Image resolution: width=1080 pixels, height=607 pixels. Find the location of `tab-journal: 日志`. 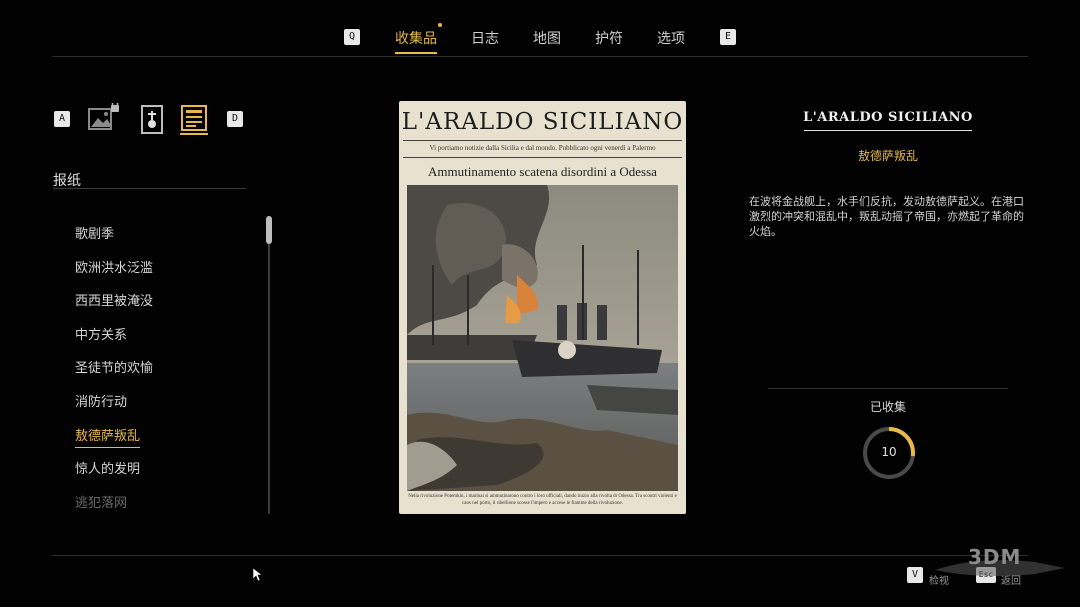

tab-journal: 日志 is located at coordinates (485, 38).